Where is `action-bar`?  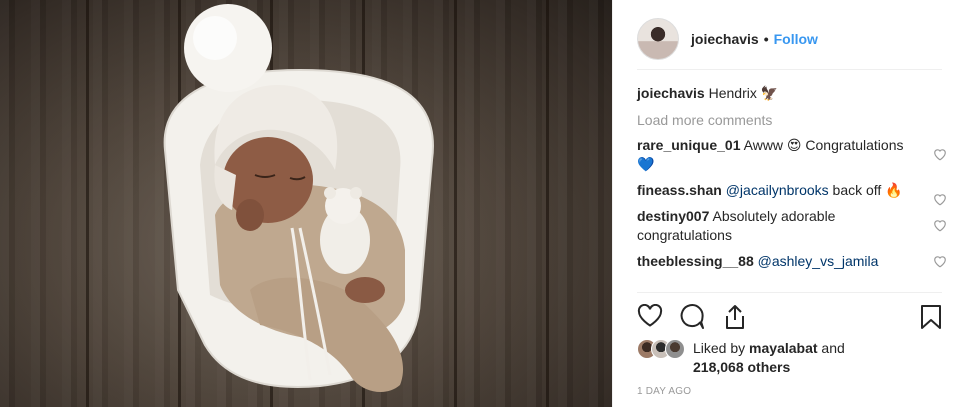
action-bar is located at coordinates (789, 317).